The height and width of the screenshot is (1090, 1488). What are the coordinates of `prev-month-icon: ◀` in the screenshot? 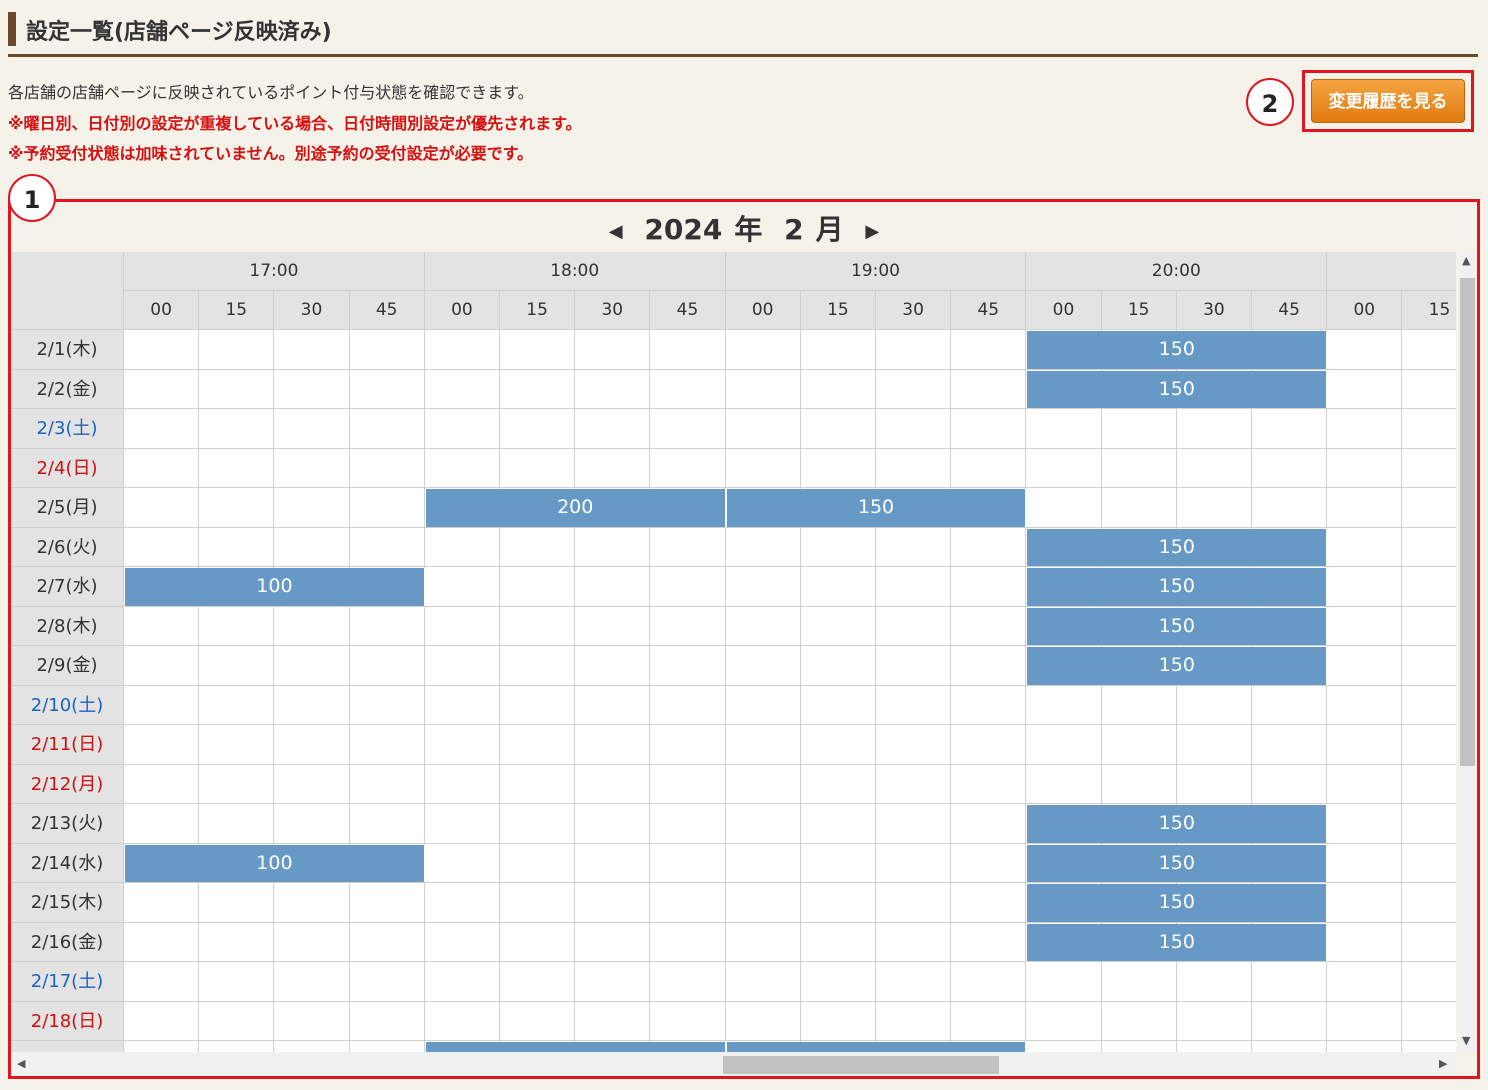 It's located at (616, 231).